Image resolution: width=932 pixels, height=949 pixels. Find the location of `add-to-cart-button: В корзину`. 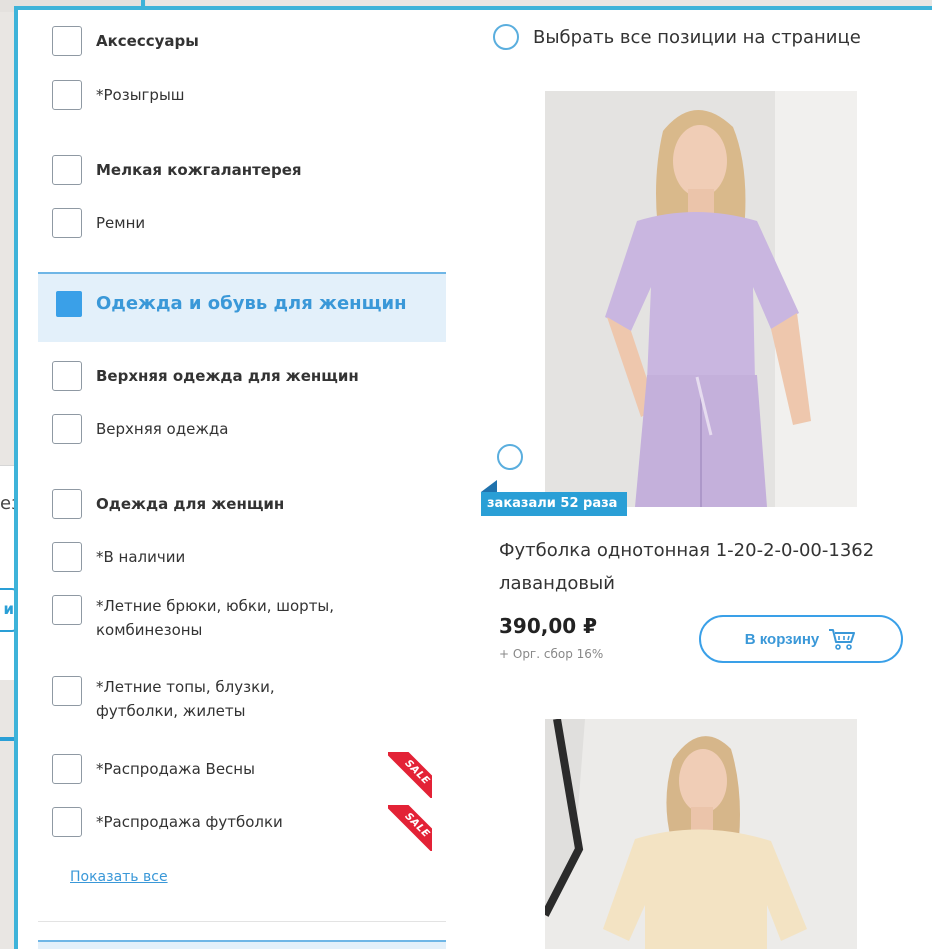

add-to-cart-button: В корзину is located at coordinates (801, 639).